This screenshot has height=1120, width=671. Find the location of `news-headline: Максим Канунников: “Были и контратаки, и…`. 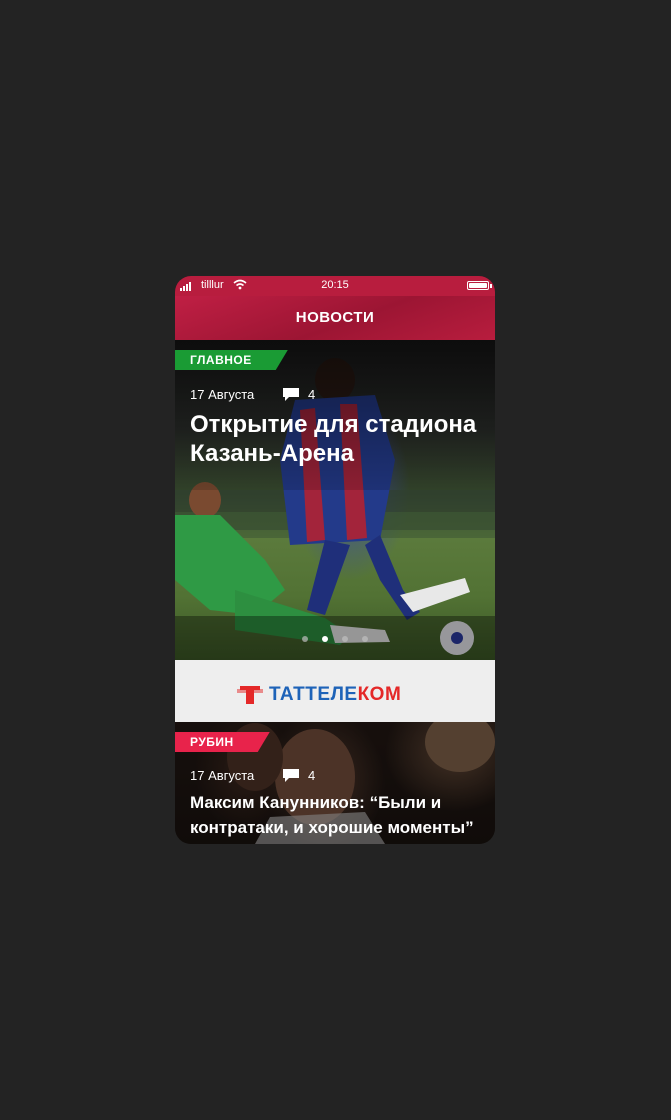

news-headline: Максим Канунников: “Были и контратаки, и… is located at coordinates (332, 815).